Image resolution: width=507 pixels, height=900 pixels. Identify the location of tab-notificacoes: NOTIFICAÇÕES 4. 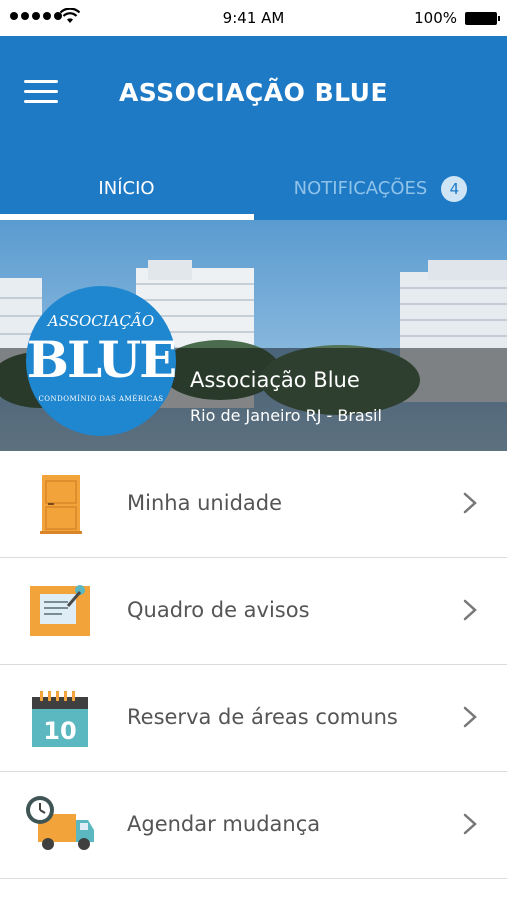
(380, 197).